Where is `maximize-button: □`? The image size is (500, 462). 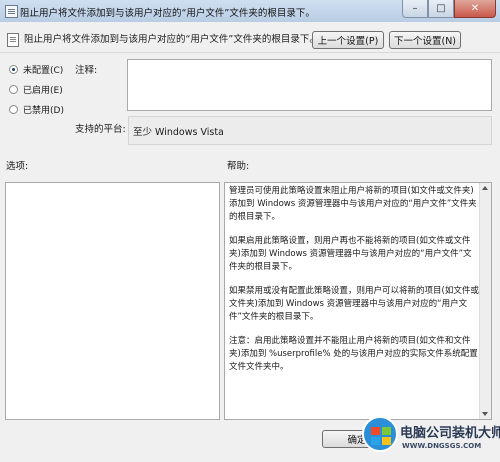
maximize-button: □ is located at coordinates (441, 9).